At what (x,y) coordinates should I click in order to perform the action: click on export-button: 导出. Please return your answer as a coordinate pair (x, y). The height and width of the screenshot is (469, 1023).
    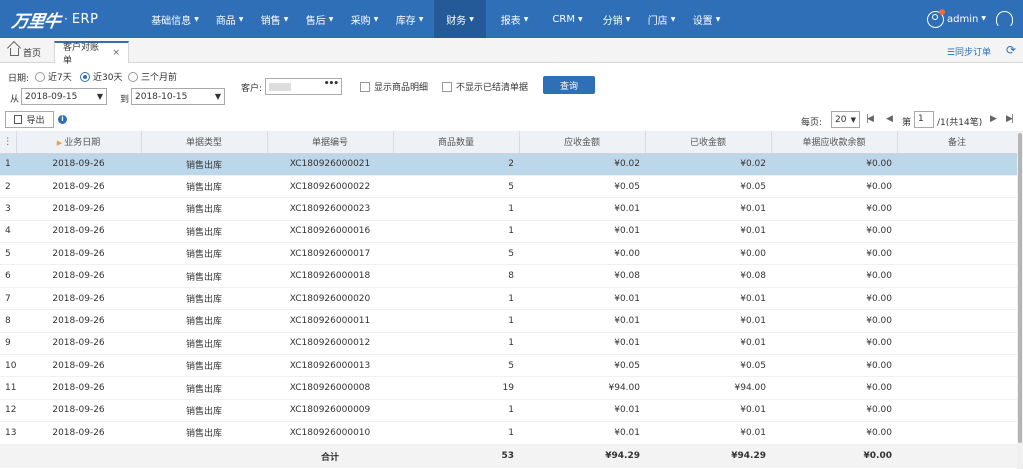
    Looking at the image, I should click on (29, 119).